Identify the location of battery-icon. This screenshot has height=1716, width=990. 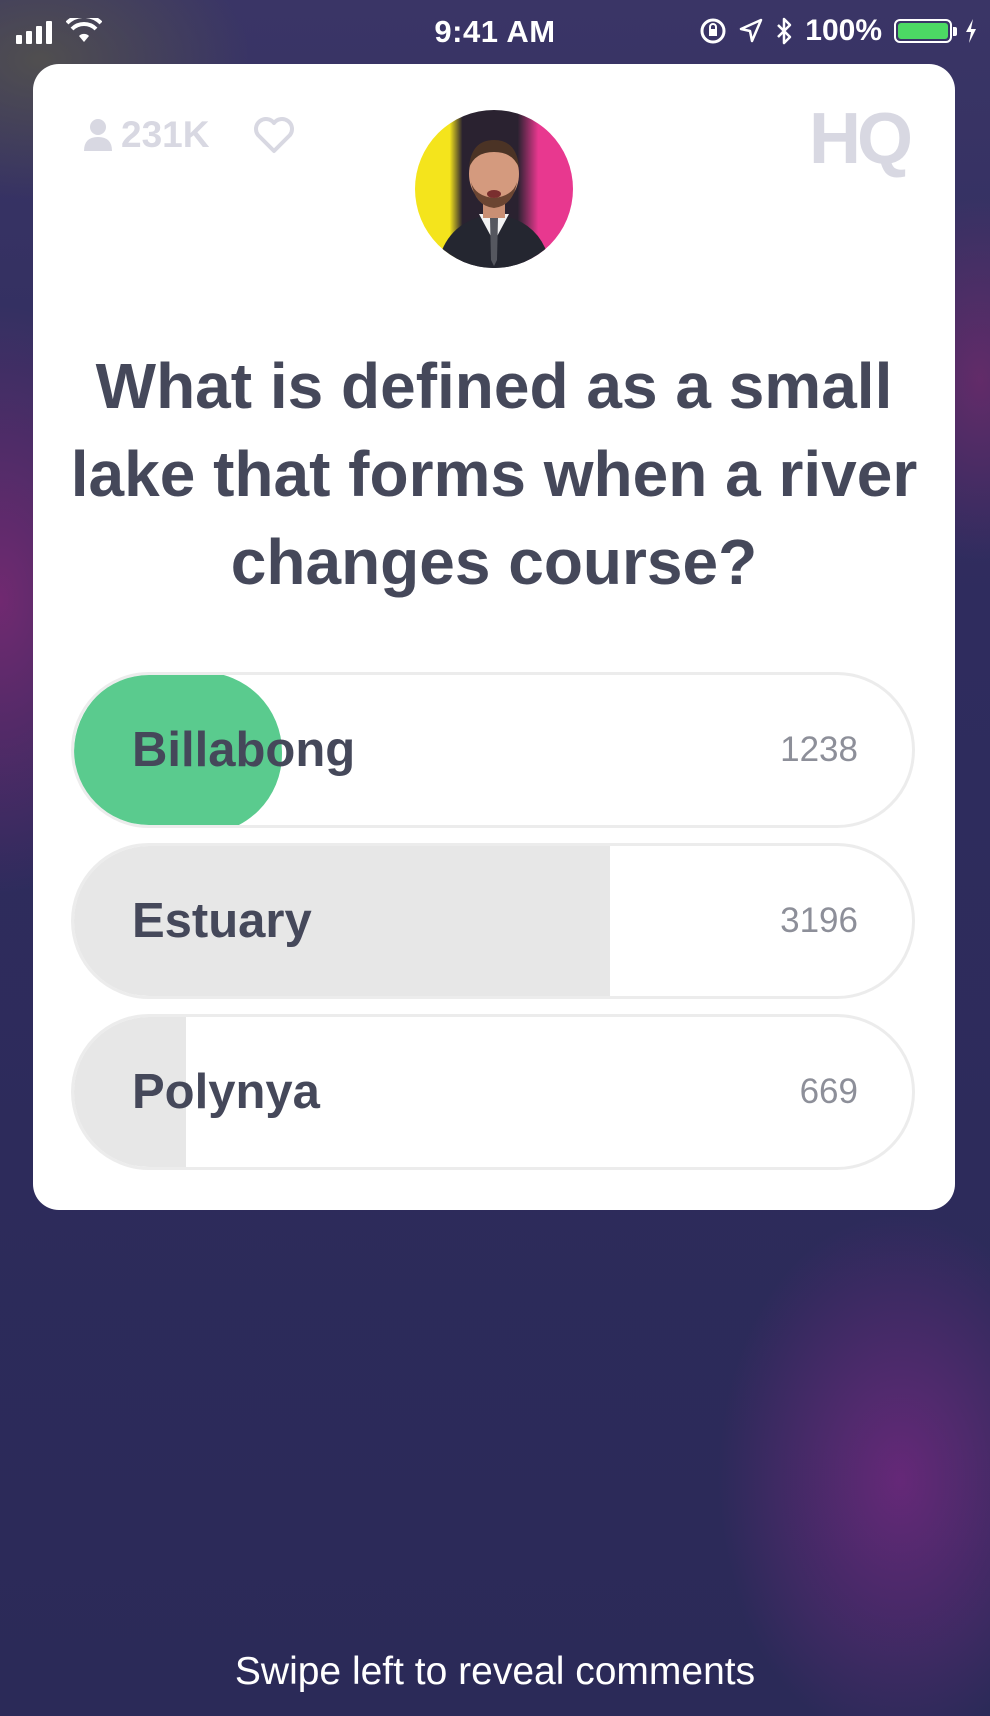
(925, 31).